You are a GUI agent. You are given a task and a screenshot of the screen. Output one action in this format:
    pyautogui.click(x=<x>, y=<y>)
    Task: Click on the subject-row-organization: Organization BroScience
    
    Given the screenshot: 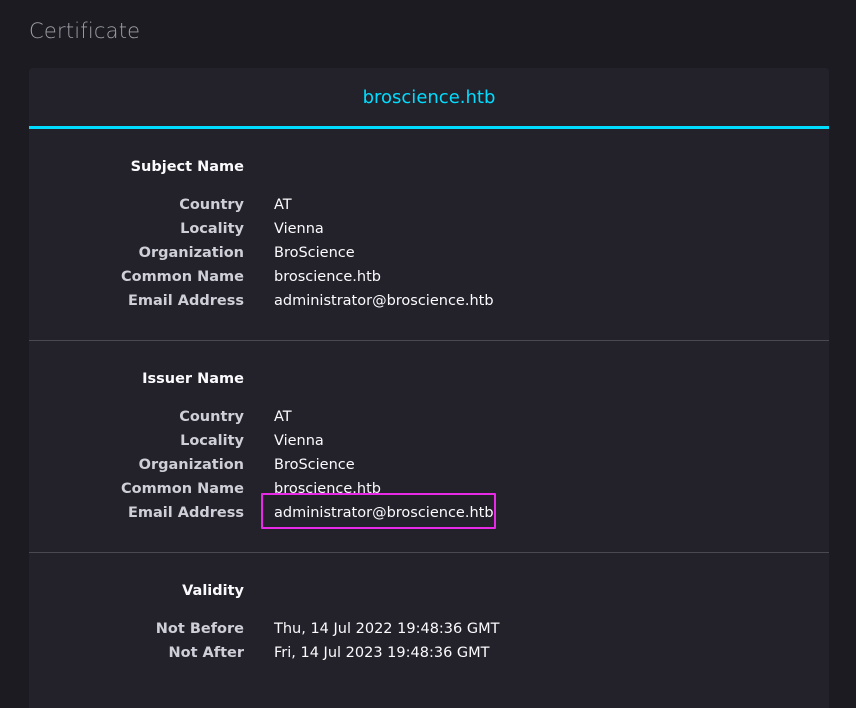 What is the action you would take?
    pyautogui.click(x=429, y=253)
    